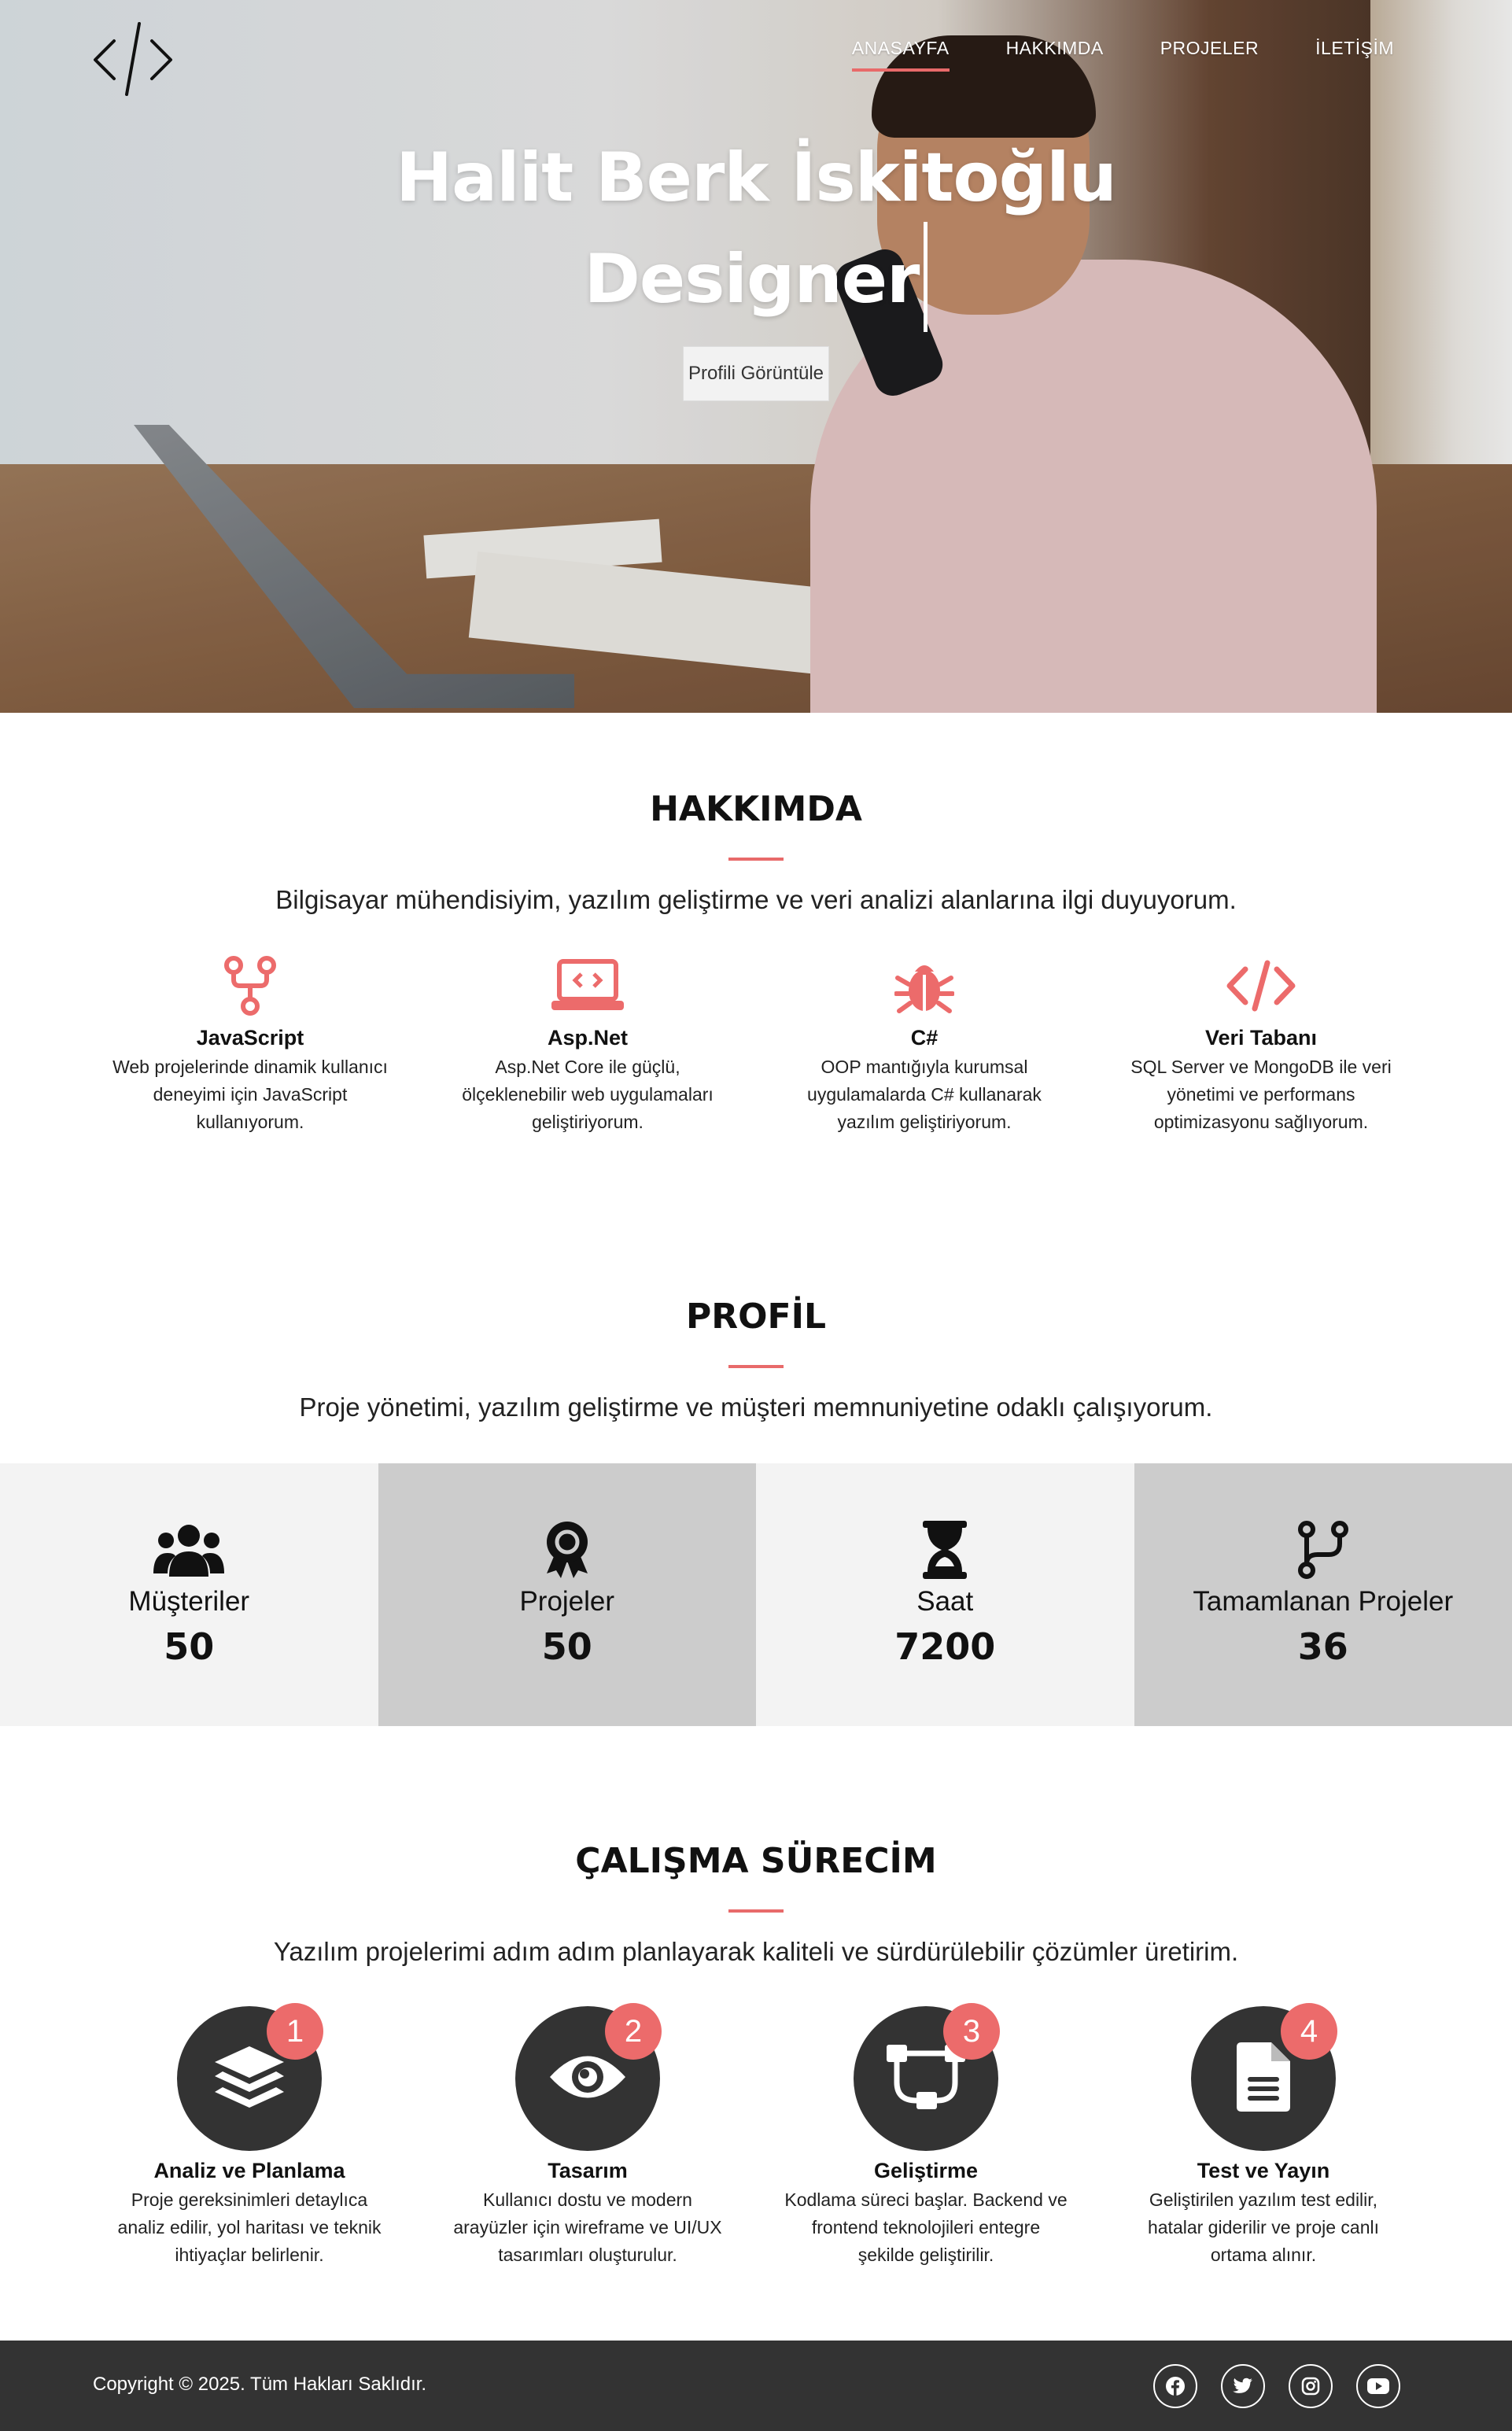  I want to click on step-circle: 2, so click(588, 2077).